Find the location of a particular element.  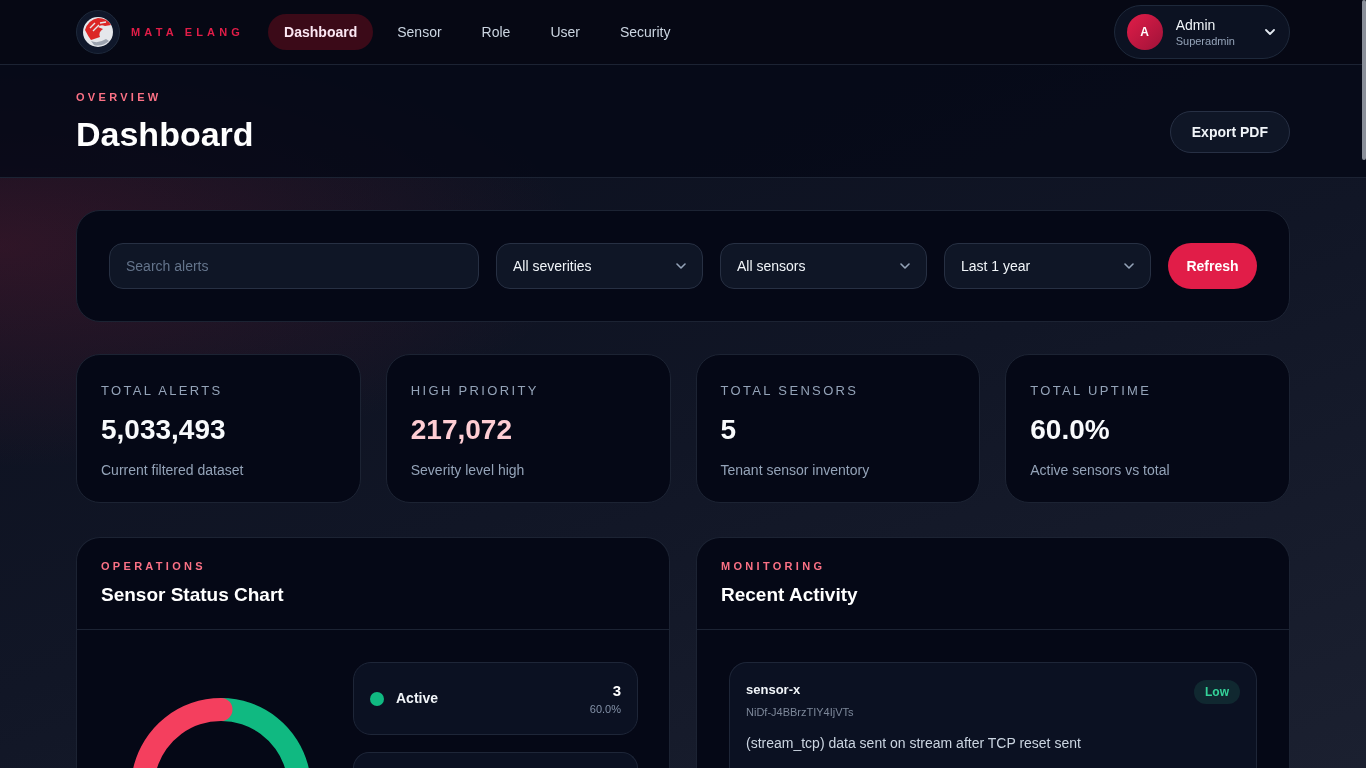

alert-message: (stream_tcp) data sent on stream after TCP reset sent is located at coordinates (914, 743).